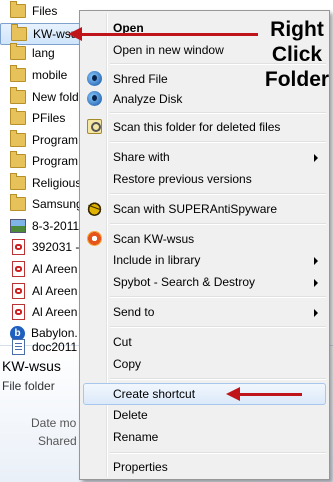 Image resolution: width=333 pixels, height=482 pixels. I want to click on menu-item-include-library: Include in library, so click(204, 260).